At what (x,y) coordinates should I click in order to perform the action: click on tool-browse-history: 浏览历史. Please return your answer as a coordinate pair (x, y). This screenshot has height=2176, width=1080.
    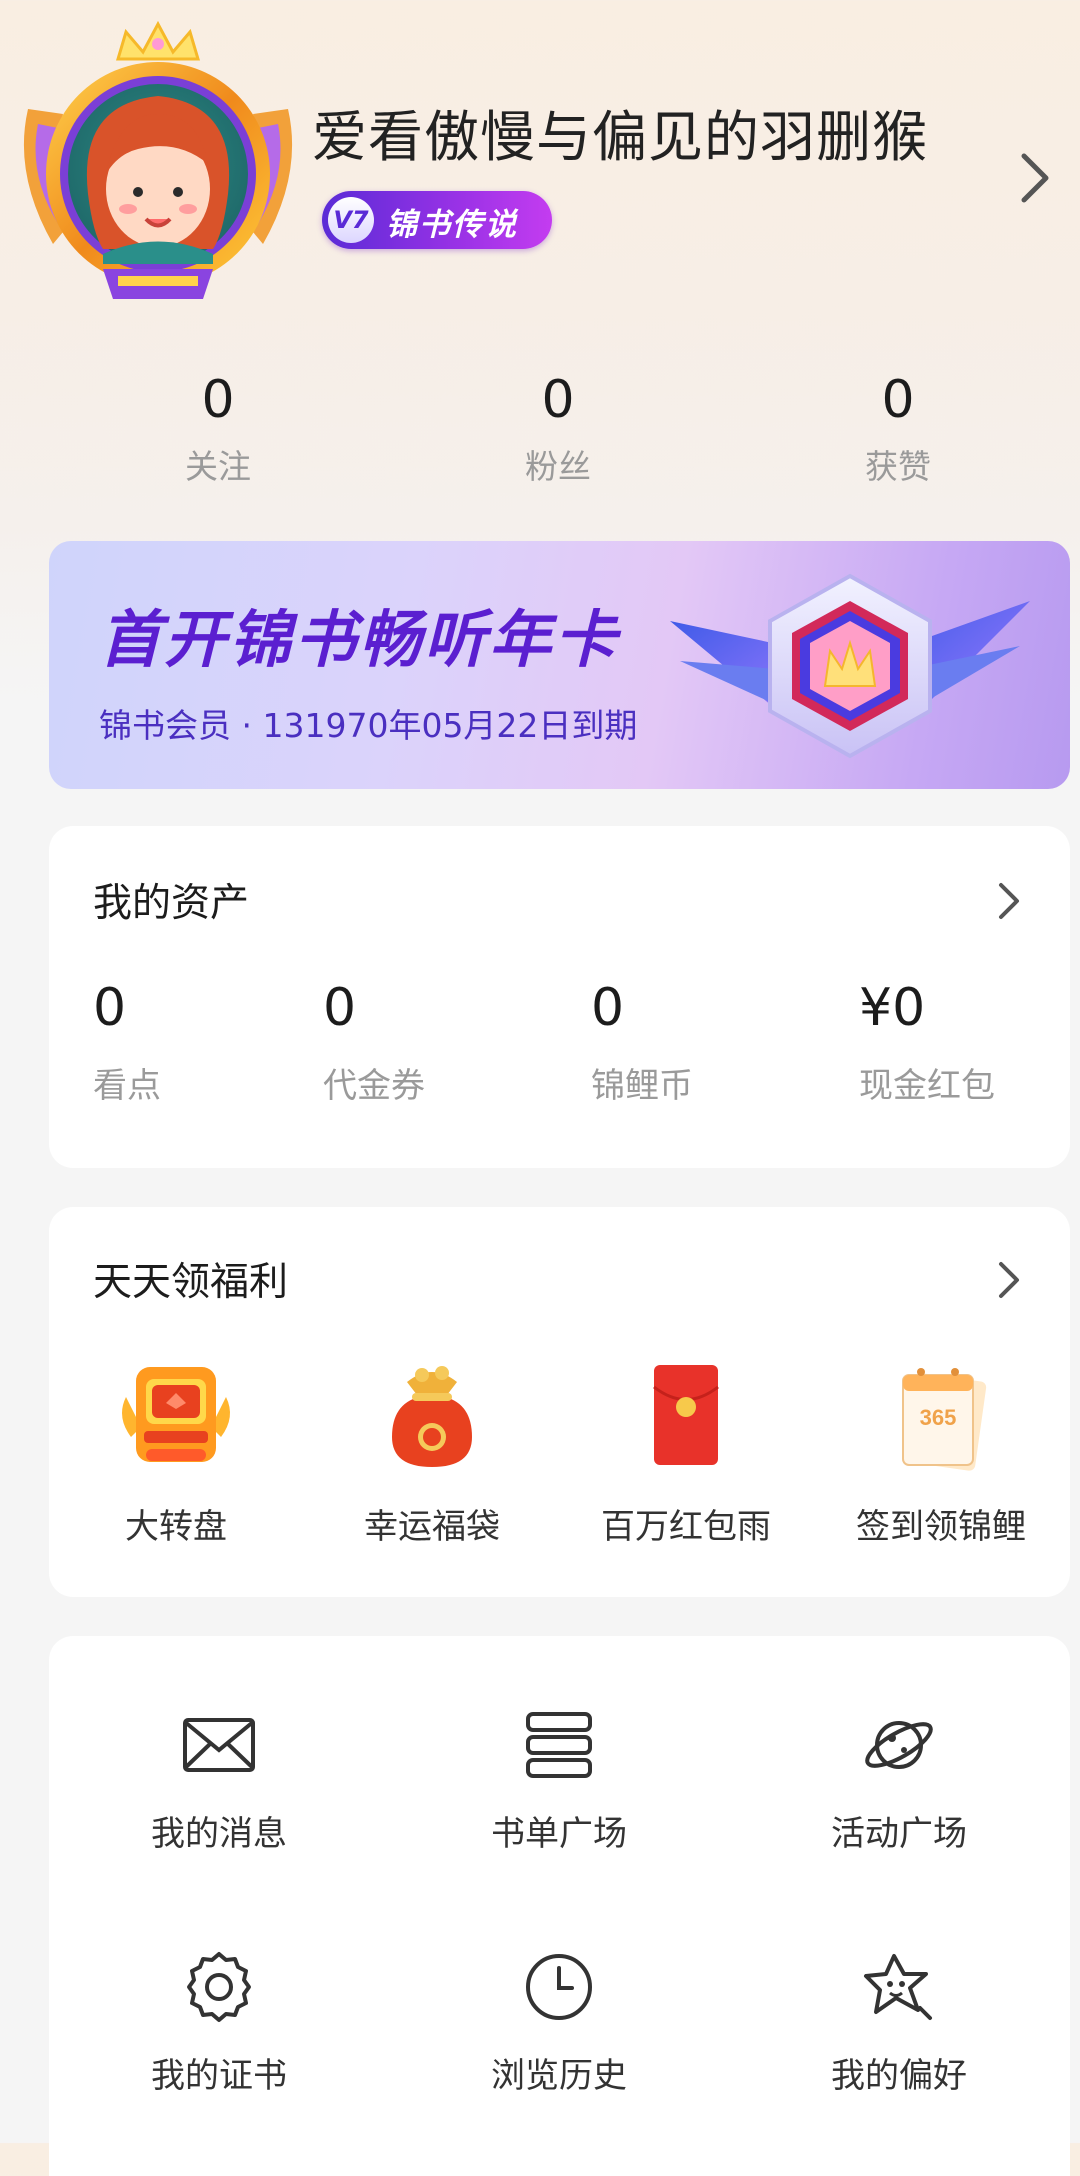
    Looking at the image, I should click on (559, 2022).